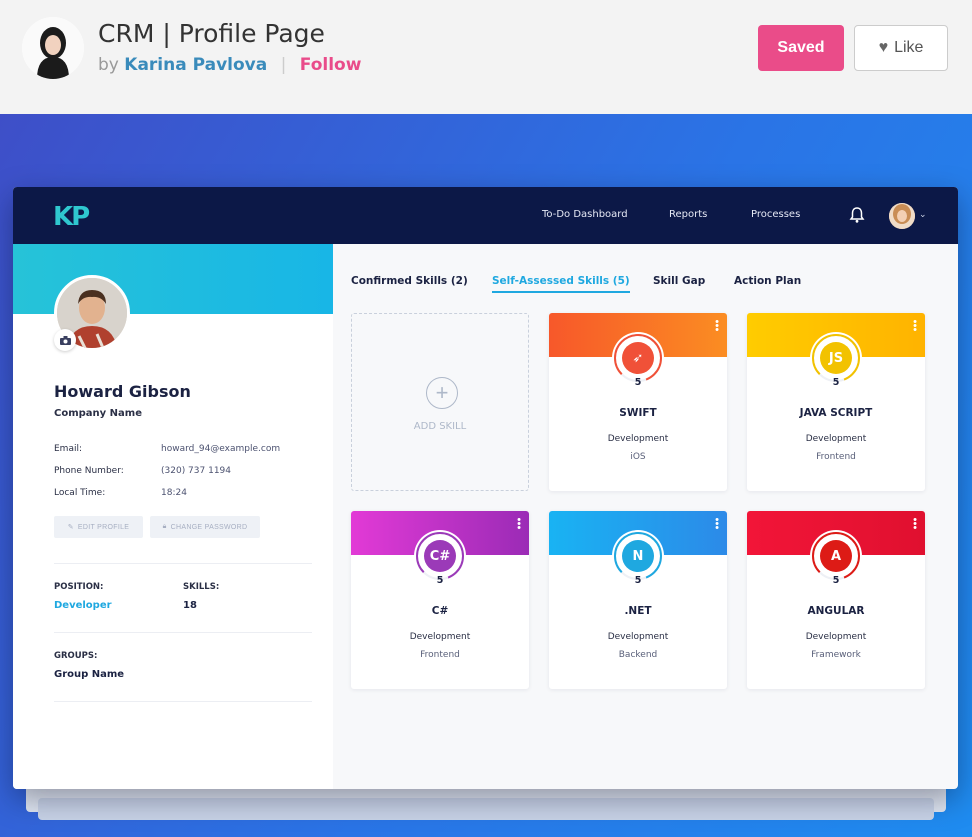 The width and height of the screenshot is (972, 837). Describe the element at coordinates (561, 284) in the screenshot. I see `tab-self-assessed-skills: Self-Assessed Skills (5)` at that location.